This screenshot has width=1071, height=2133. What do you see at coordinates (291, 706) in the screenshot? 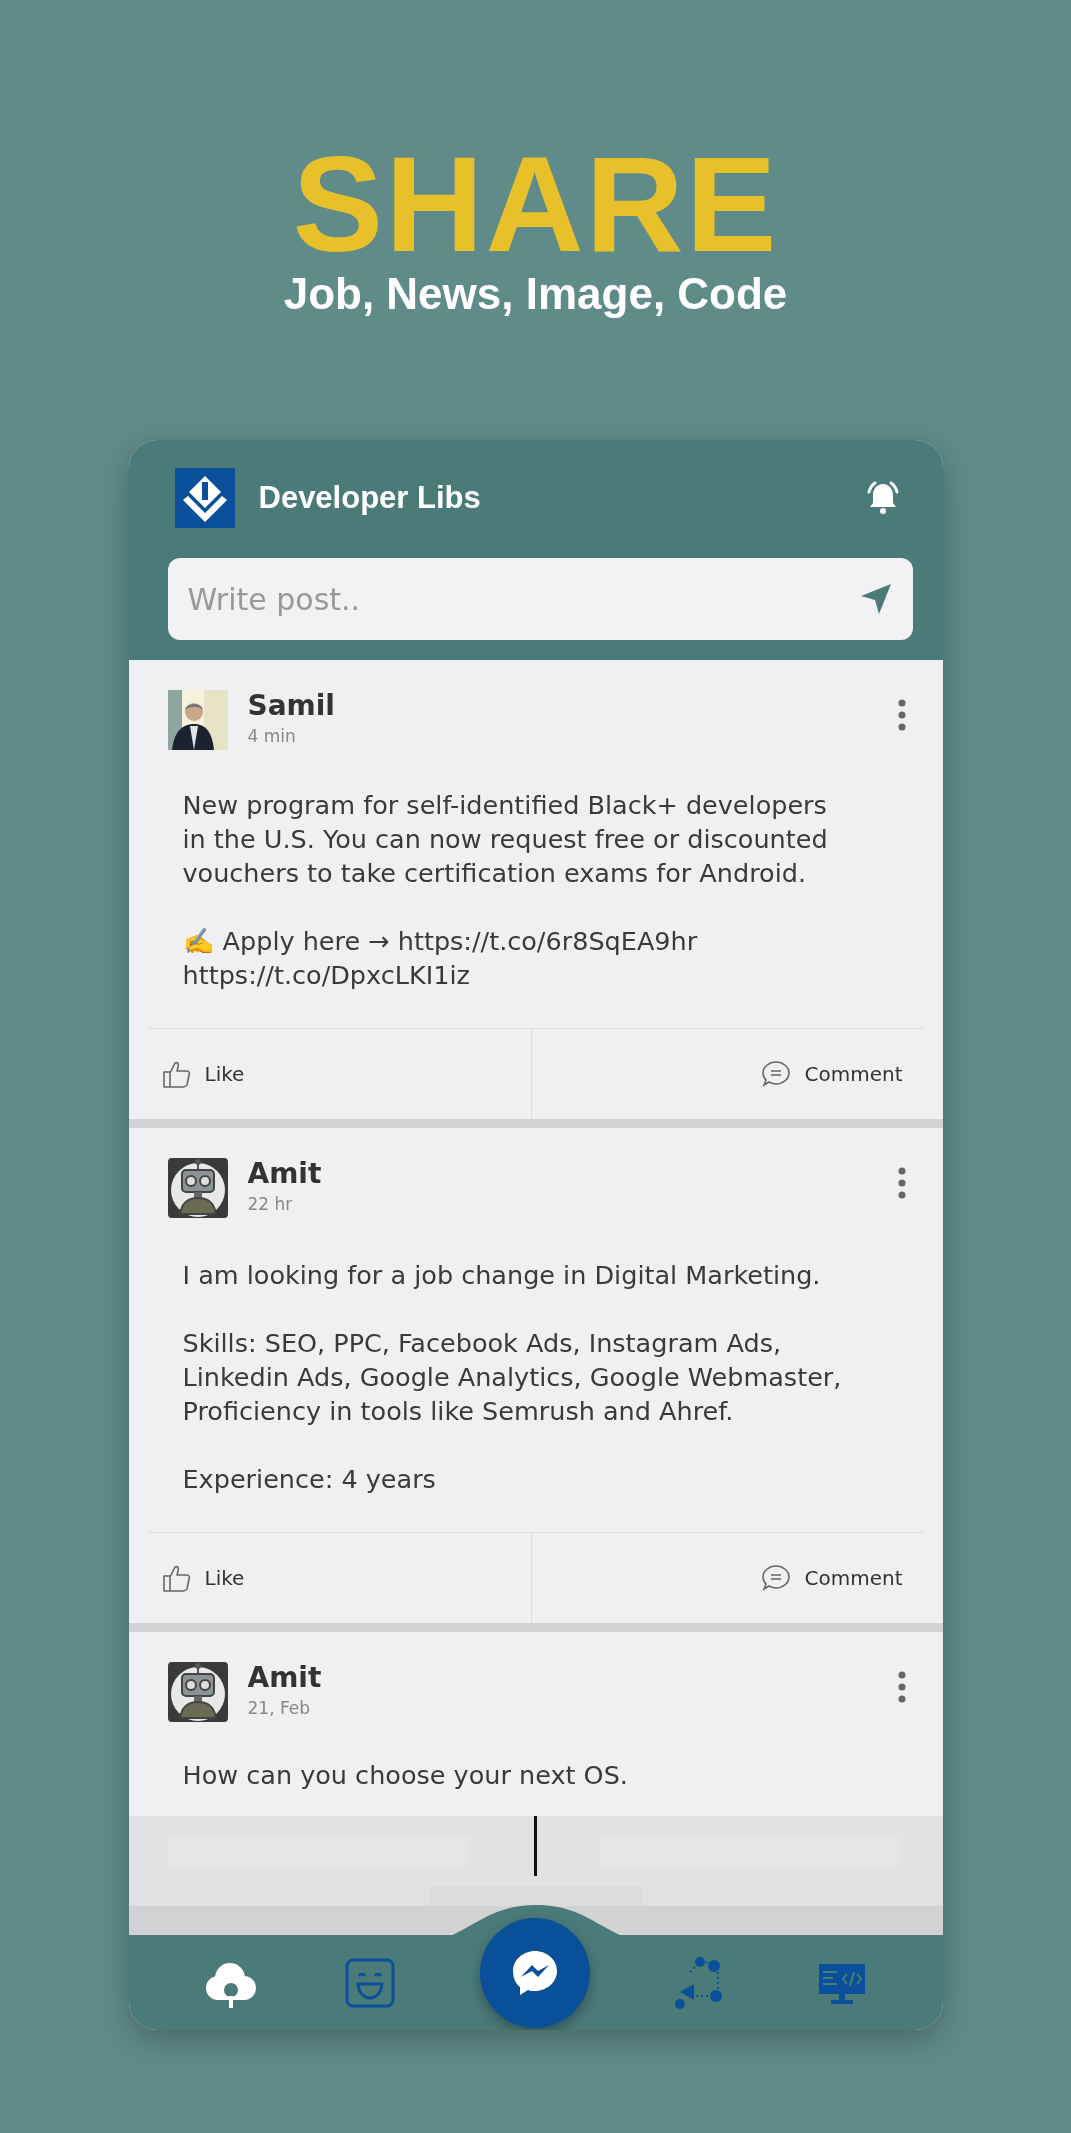
I see `author-name: Samil` at bounding box center [291, 706].